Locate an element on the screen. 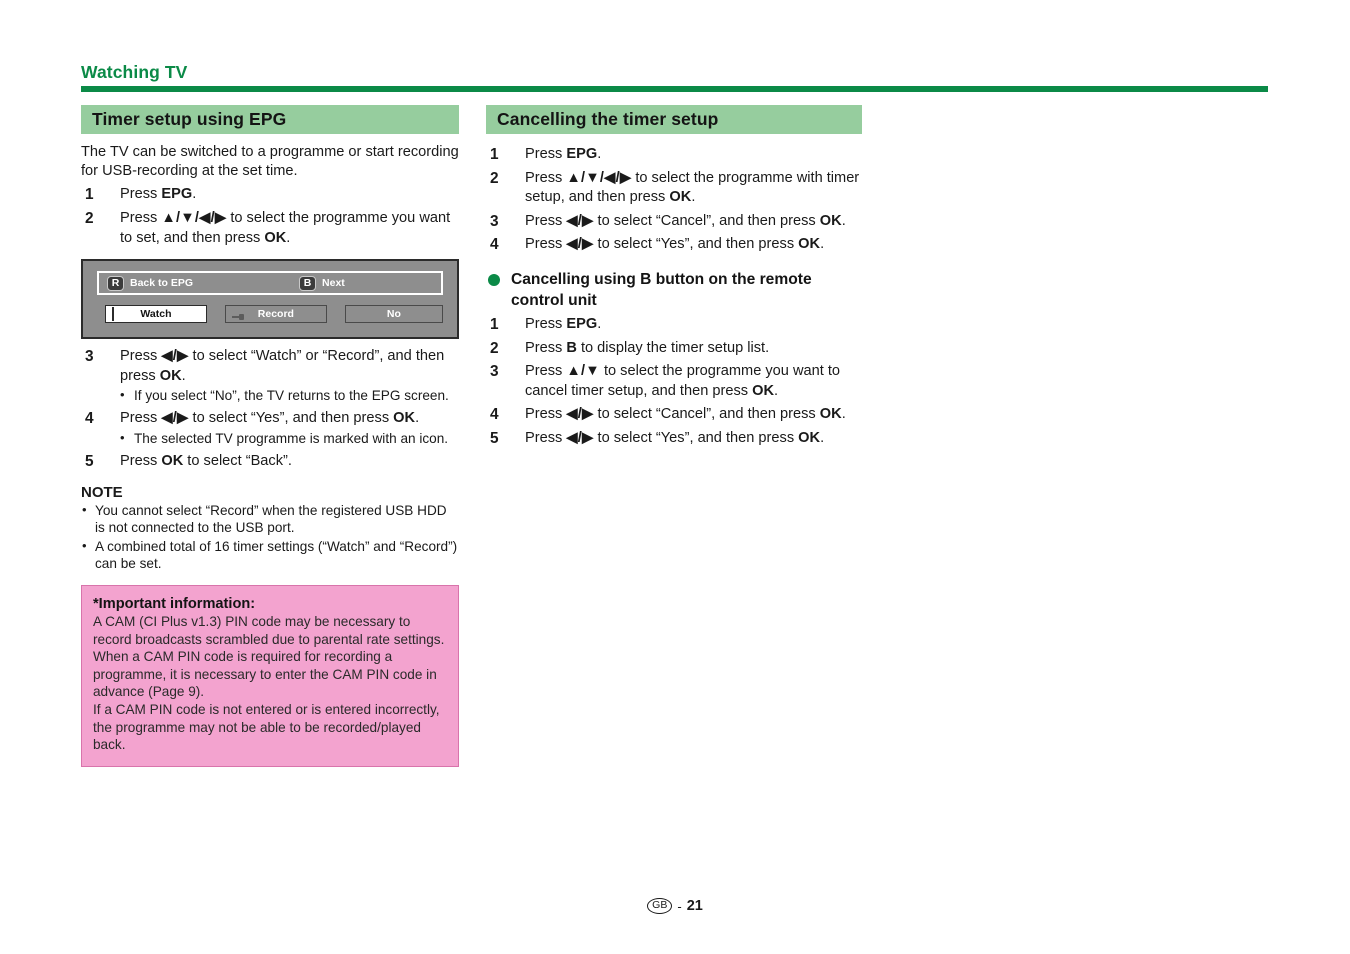 This screenshot has width=1350, height=954. osd-button-no: No is located at coordinates (394, 314).